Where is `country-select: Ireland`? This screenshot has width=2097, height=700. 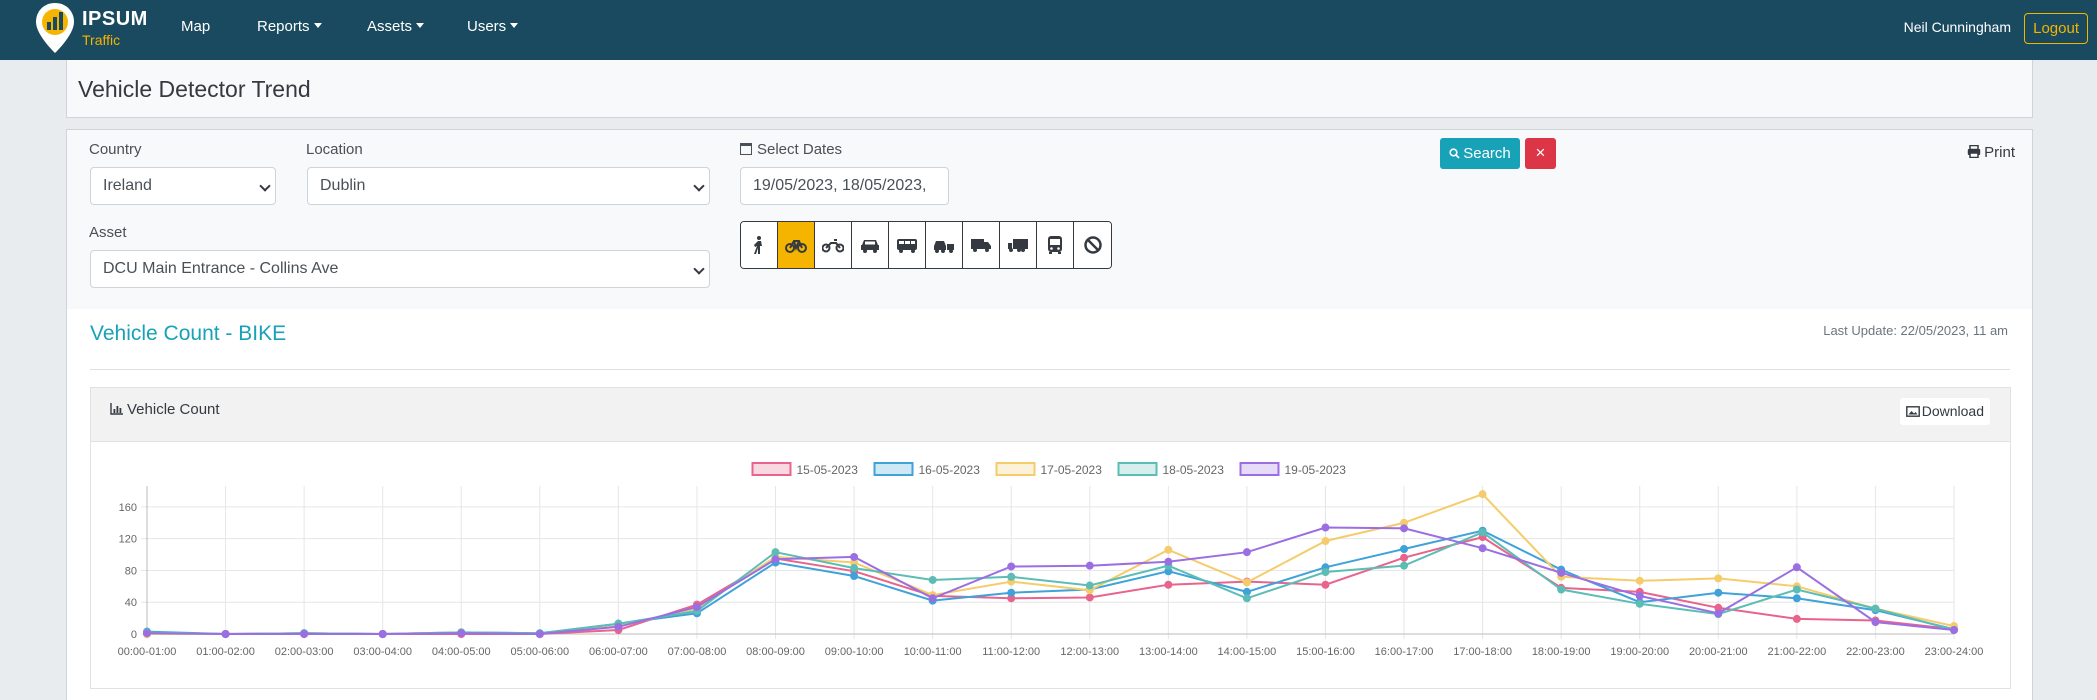
country-select: Ireland is located at coordinates (183, 186).